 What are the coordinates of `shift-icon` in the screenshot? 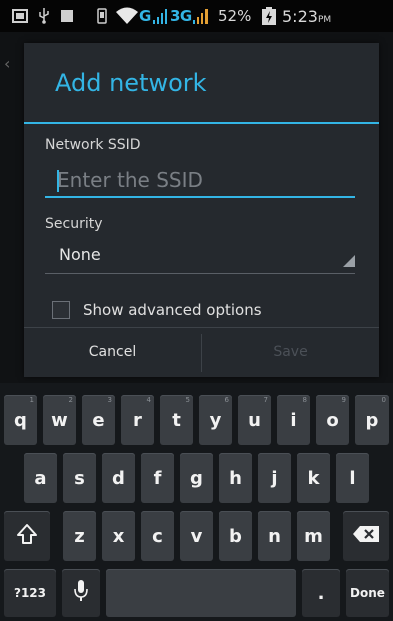 It's located at (27, 536).